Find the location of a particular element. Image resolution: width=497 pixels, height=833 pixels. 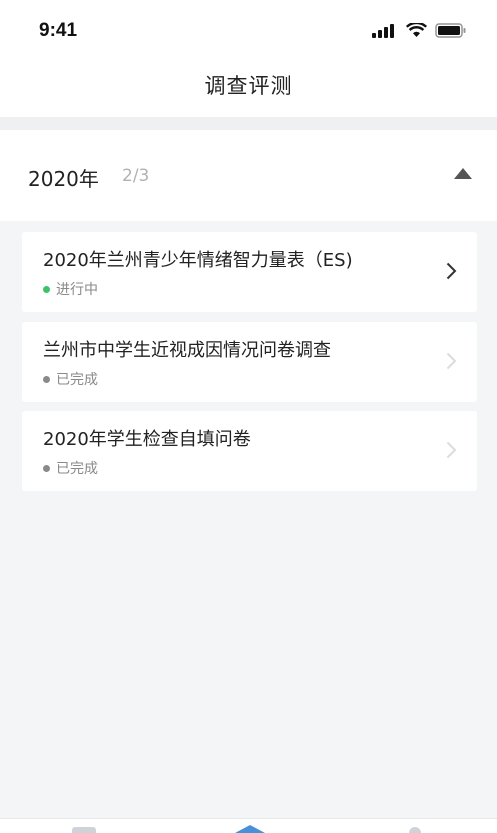

survey-card: 兰州市中学生近视成因情况问卷调查 已完成 is located at coordinates (249, 362).